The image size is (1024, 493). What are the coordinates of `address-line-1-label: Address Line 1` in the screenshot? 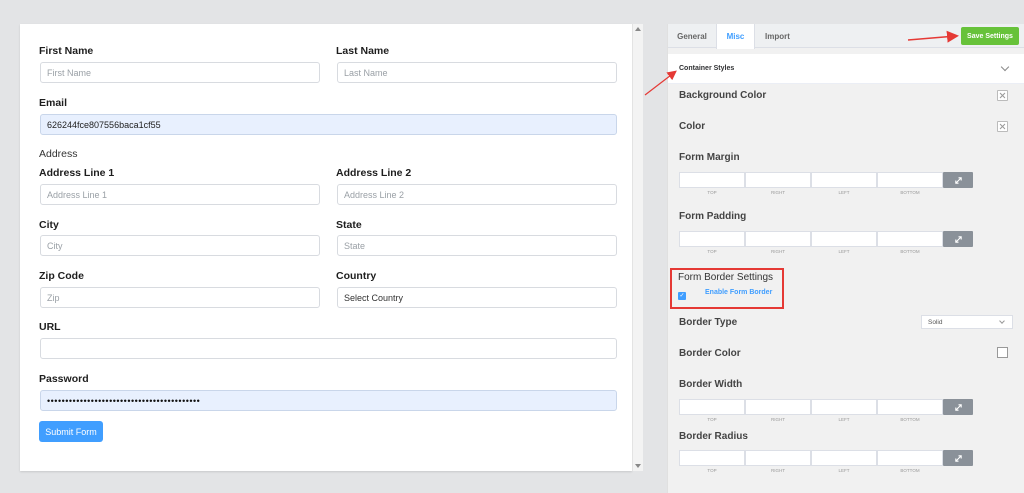 It's located at (77, 173).